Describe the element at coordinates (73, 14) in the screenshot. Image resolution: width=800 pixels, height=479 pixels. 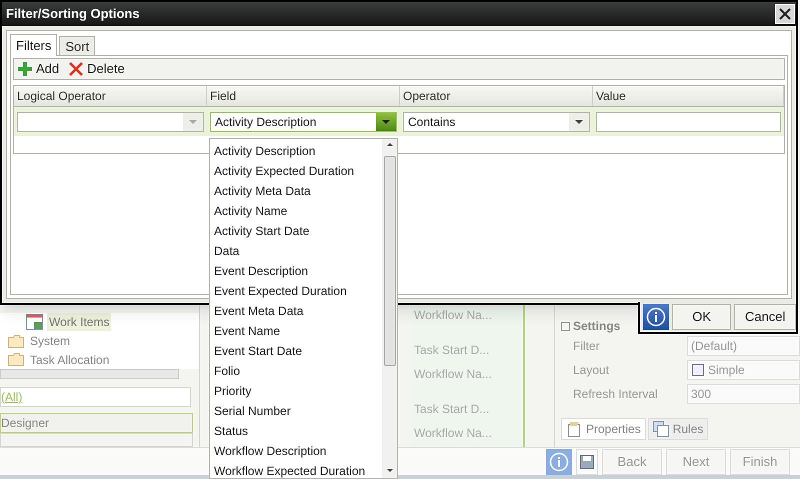
I see `window-title: Filter/Sorting Options` at that location.